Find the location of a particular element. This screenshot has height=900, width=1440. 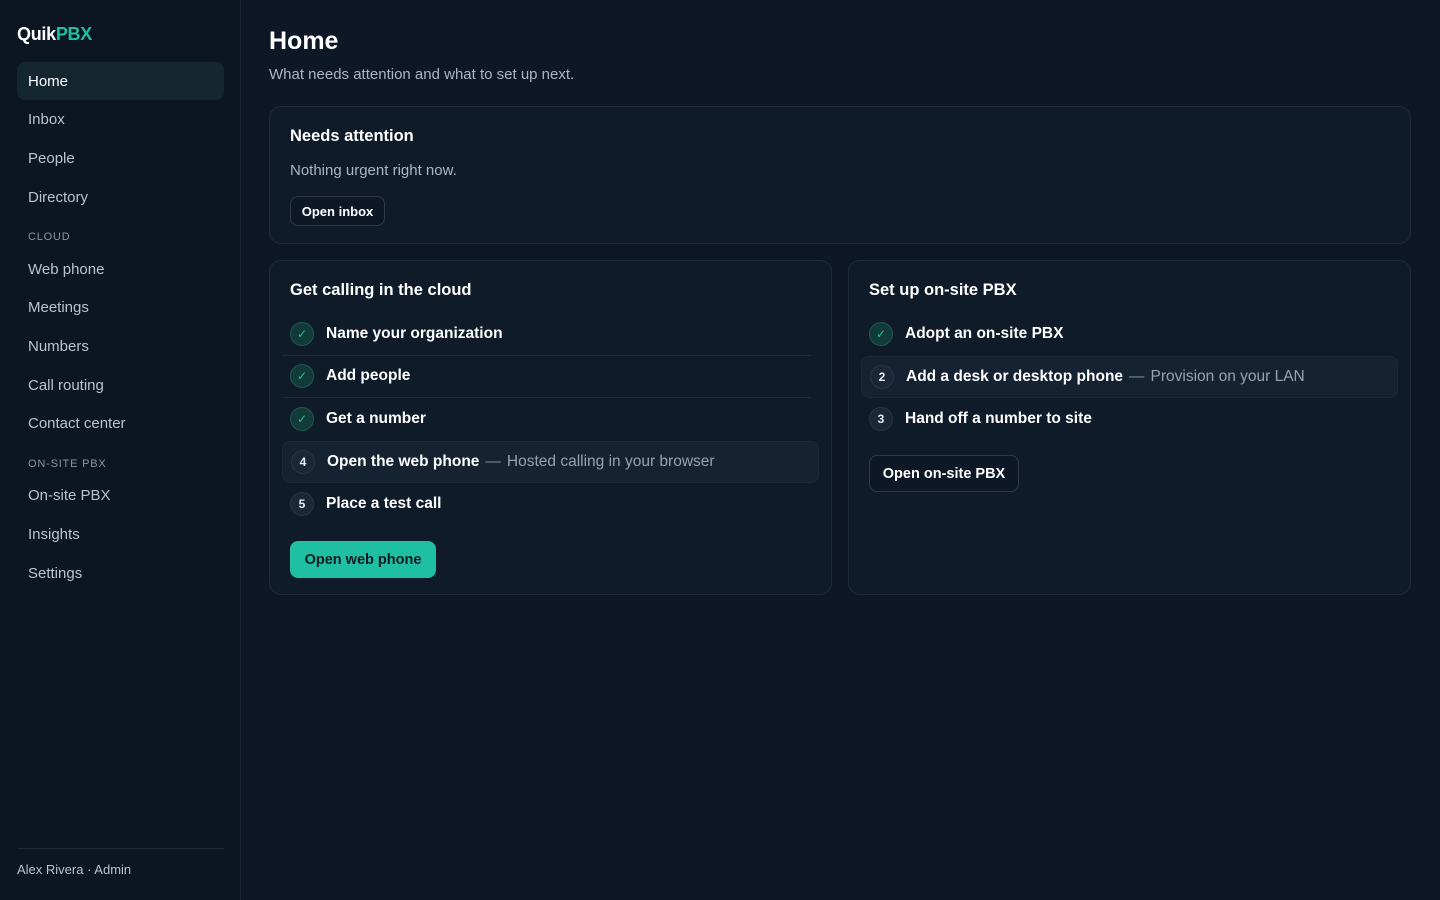

open-inbox-button: Open inbox is located at coordinates (337, 211).